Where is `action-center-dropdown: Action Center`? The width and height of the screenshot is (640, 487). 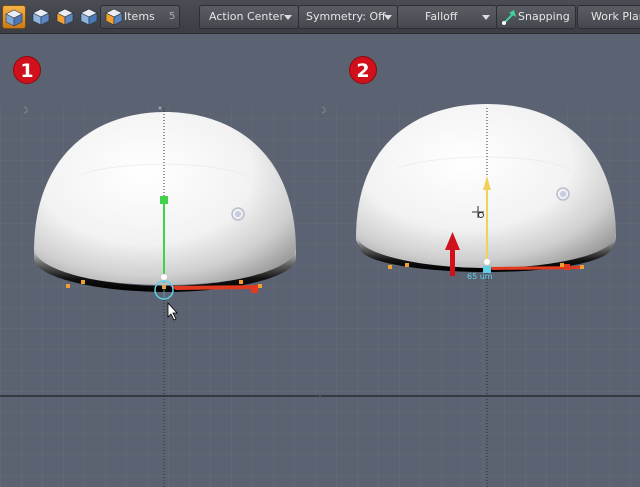 action-center-dropdown: Action Center is located at coordinates (249, 17).